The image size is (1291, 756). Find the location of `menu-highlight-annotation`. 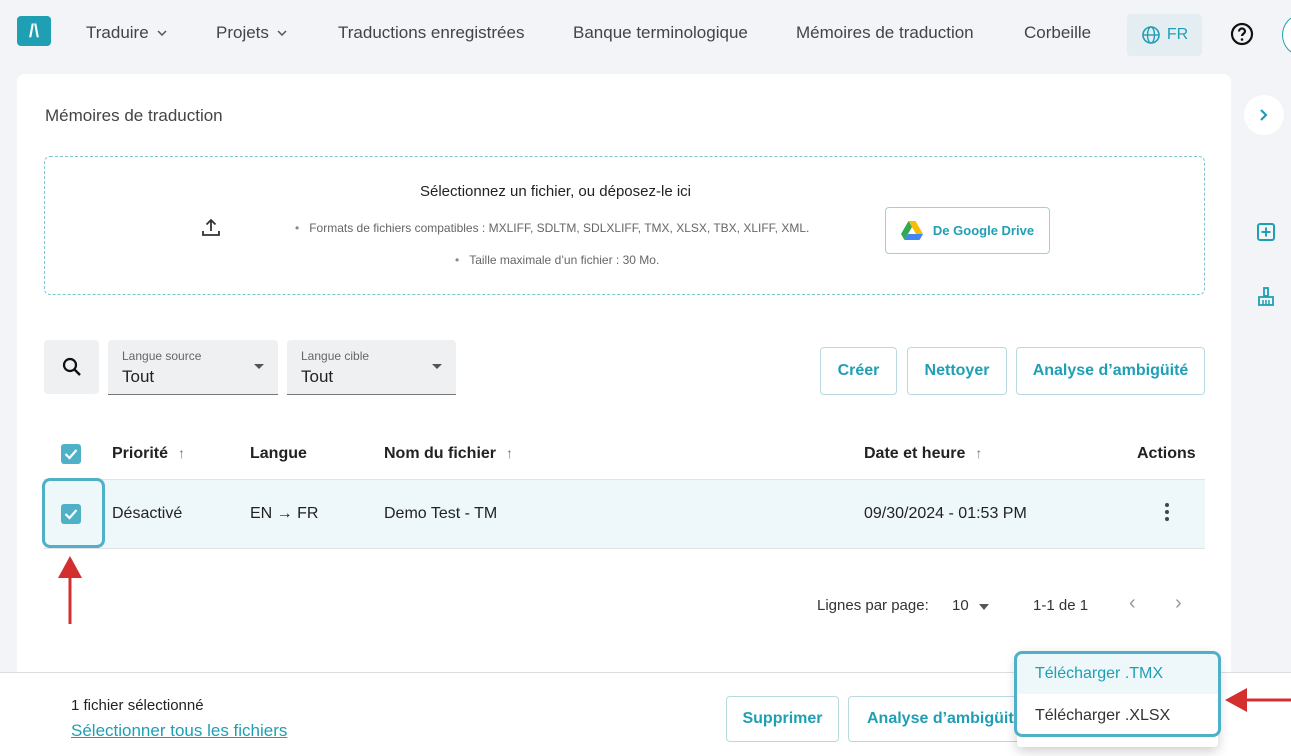

menu-highlight-annotation is located at coordinates (1117, 694).